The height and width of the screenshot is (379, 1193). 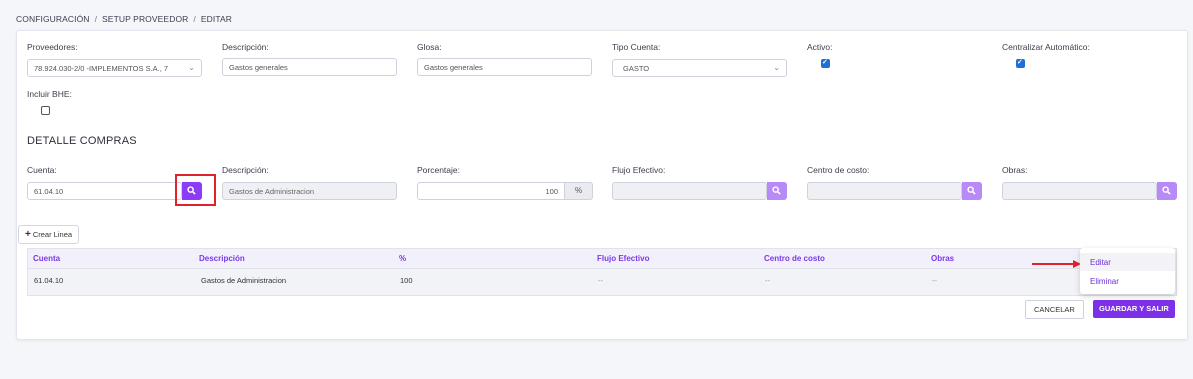 I want to click on porcentaje-input: 100, so click(x=491, y=191).